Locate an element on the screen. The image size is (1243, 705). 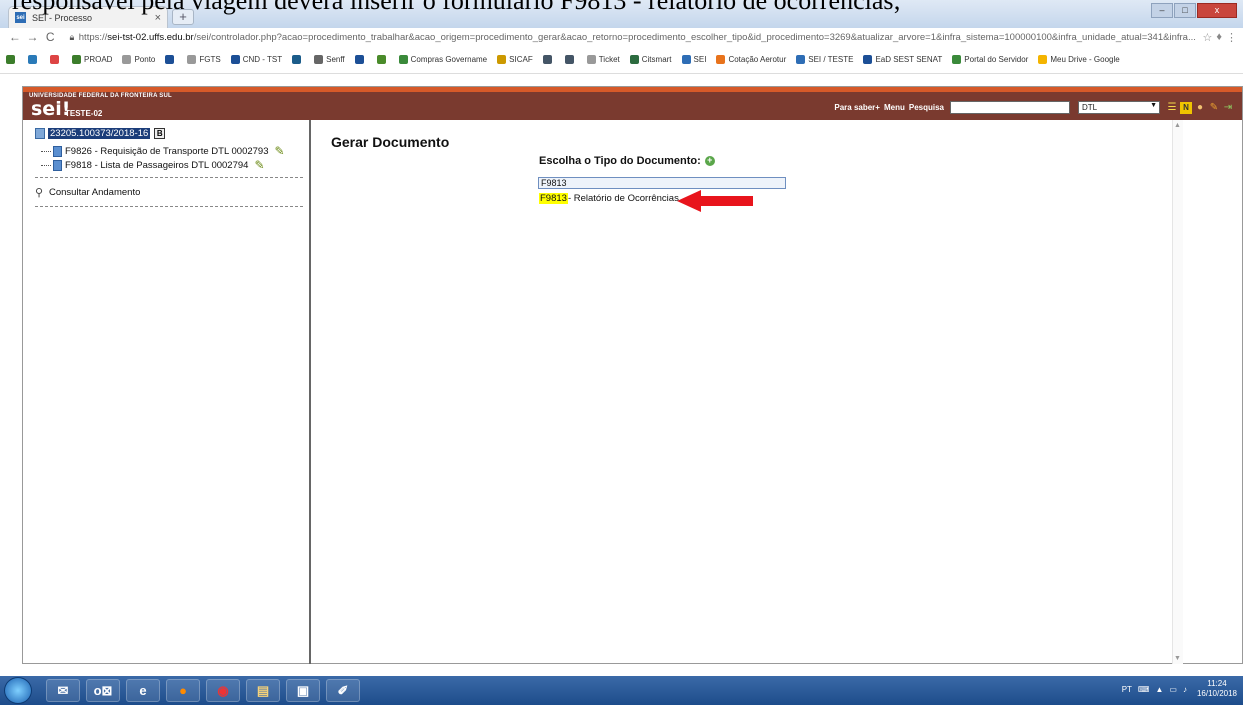
bookmark-label: Cotação Aerotur is located at coordinates (757, 59).